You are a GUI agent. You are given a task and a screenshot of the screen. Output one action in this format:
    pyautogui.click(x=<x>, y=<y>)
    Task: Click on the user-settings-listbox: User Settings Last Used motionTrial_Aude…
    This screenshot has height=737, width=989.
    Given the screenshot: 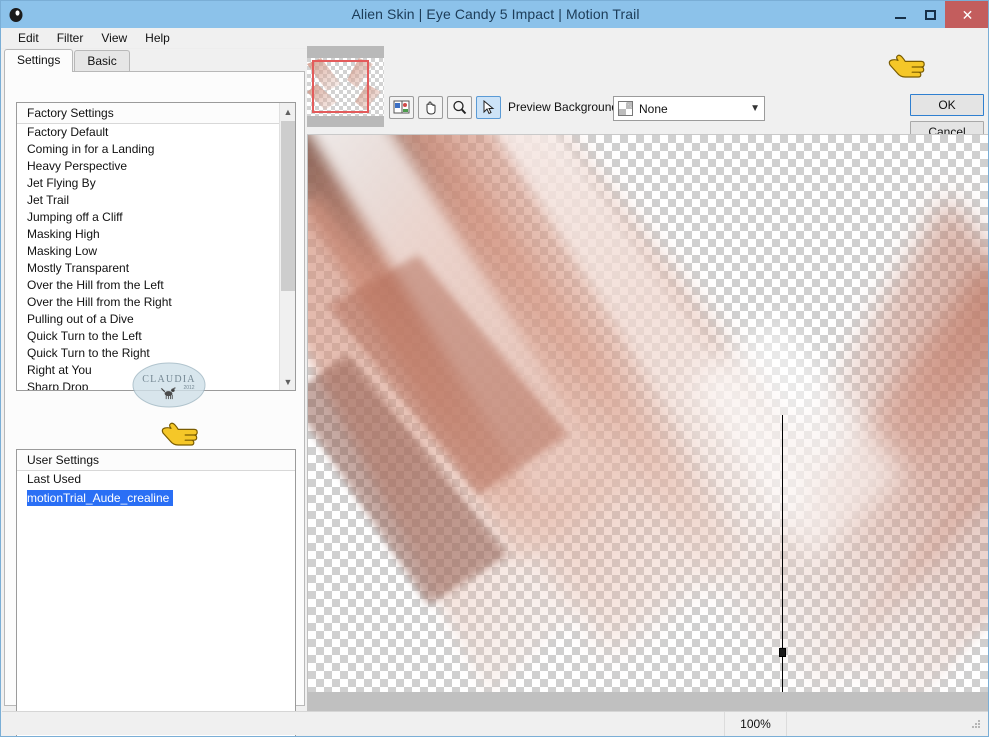 What is the action you would take?
    pyautogui.click(x=156, y=592)
    